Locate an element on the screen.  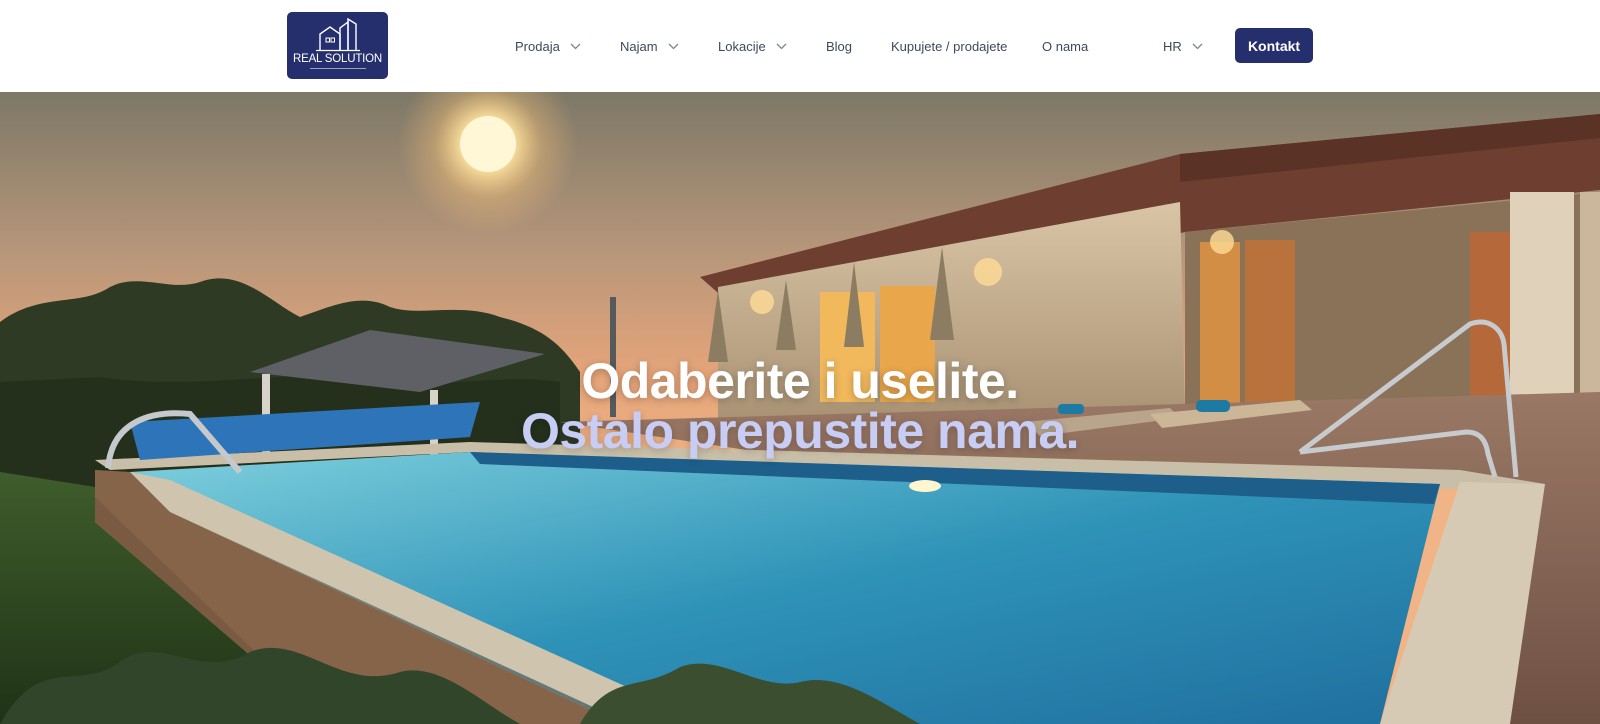
logo-tagline-rule is located at coordinates (337, 68).